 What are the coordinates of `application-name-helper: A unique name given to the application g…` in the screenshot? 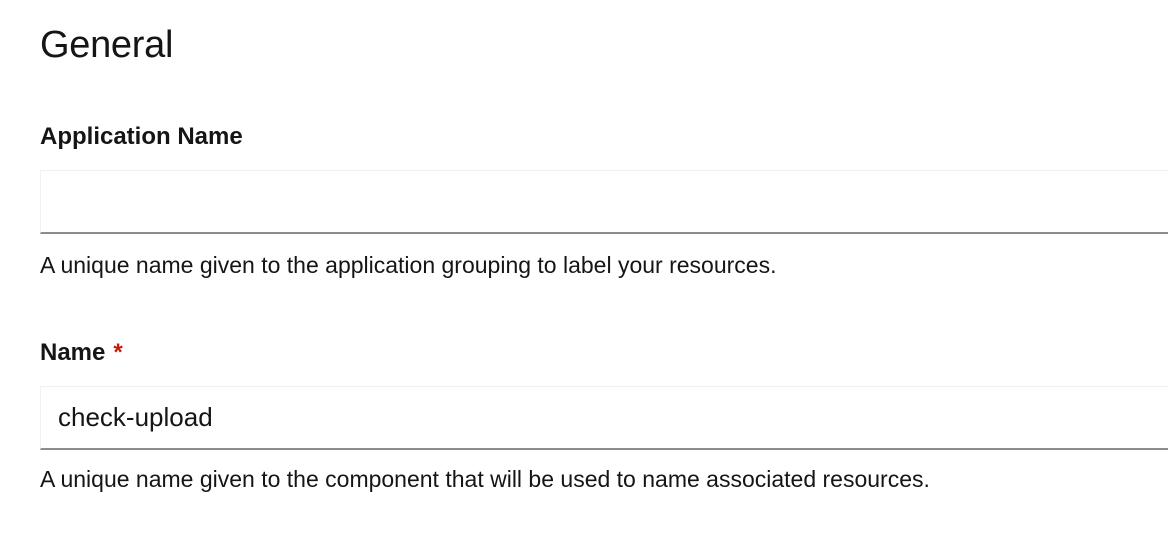 It's located at (408, 265).